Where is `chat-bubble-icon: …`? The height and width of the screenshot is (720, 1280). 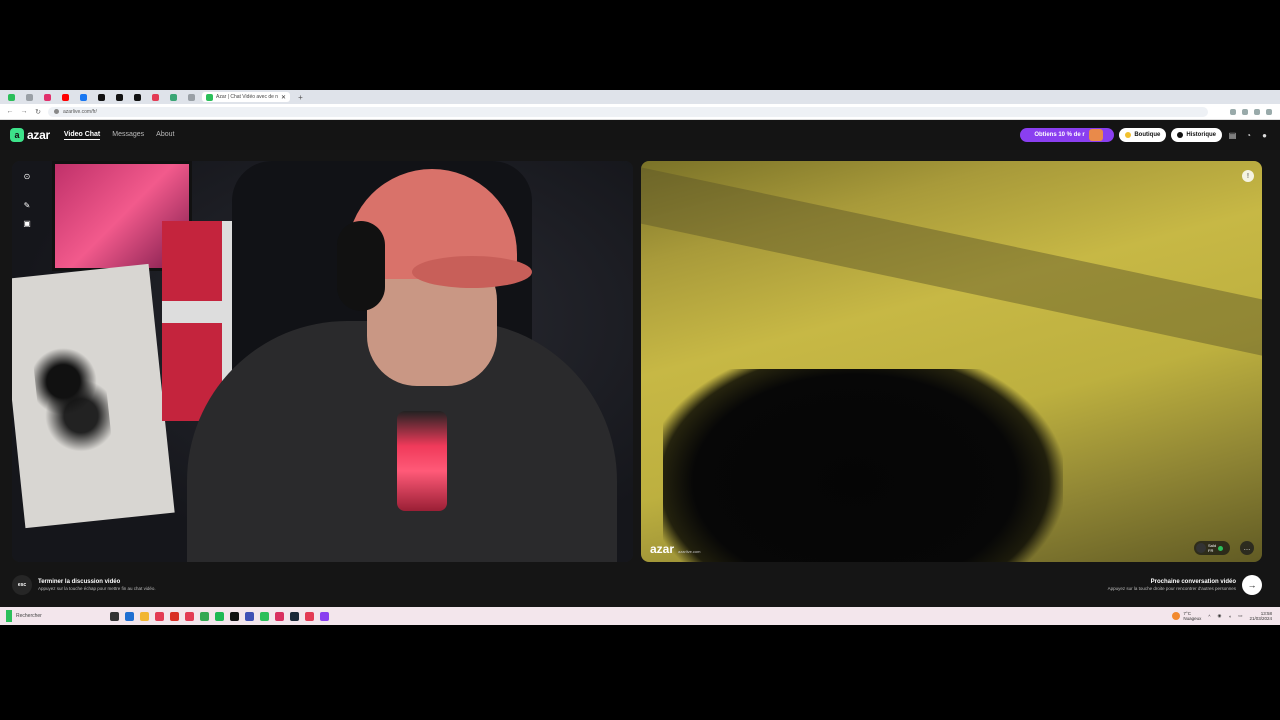
chat-bubble-icon: … is located at coordinates (1247, 548).